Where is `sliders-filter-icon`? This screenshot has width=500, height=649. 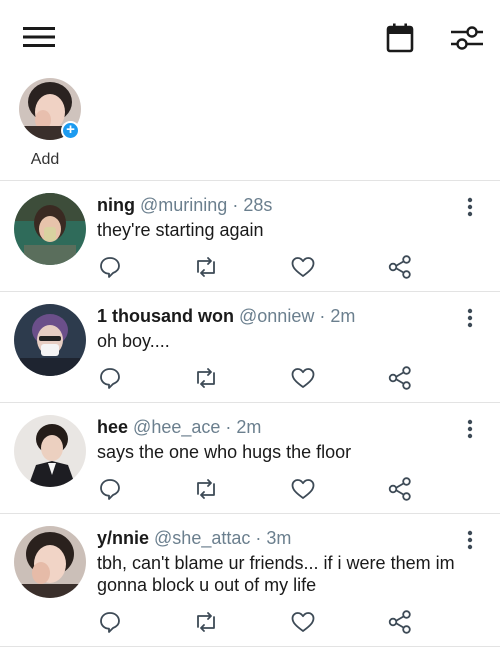
sliders-filter-icon is located at coordinates (467, 38).